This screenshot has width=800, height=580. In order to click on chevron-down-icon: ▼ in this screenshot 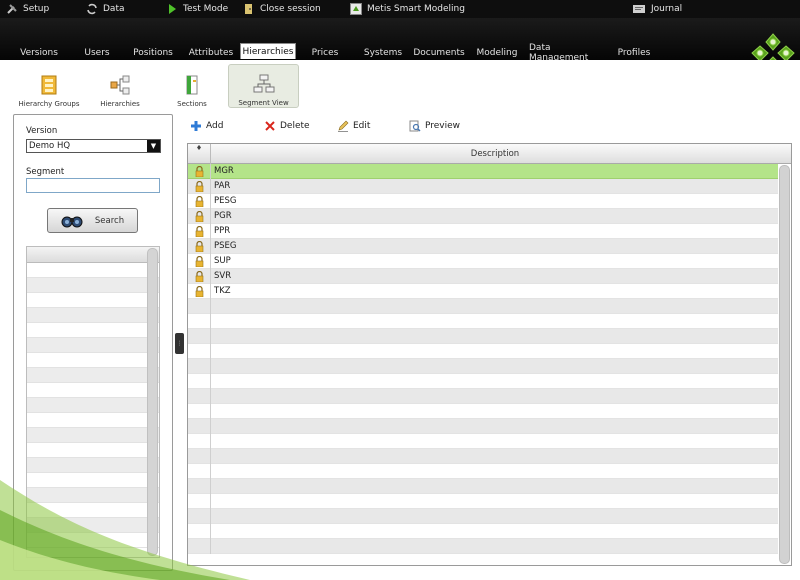, I will do `click(153, 146)`.